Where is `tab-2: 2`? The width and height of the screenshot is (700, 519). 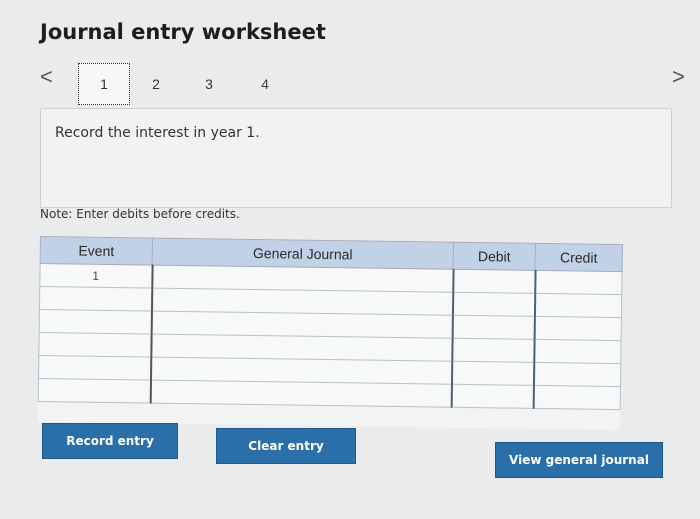
tab-2: 2 is located at coordinates (156, 84).